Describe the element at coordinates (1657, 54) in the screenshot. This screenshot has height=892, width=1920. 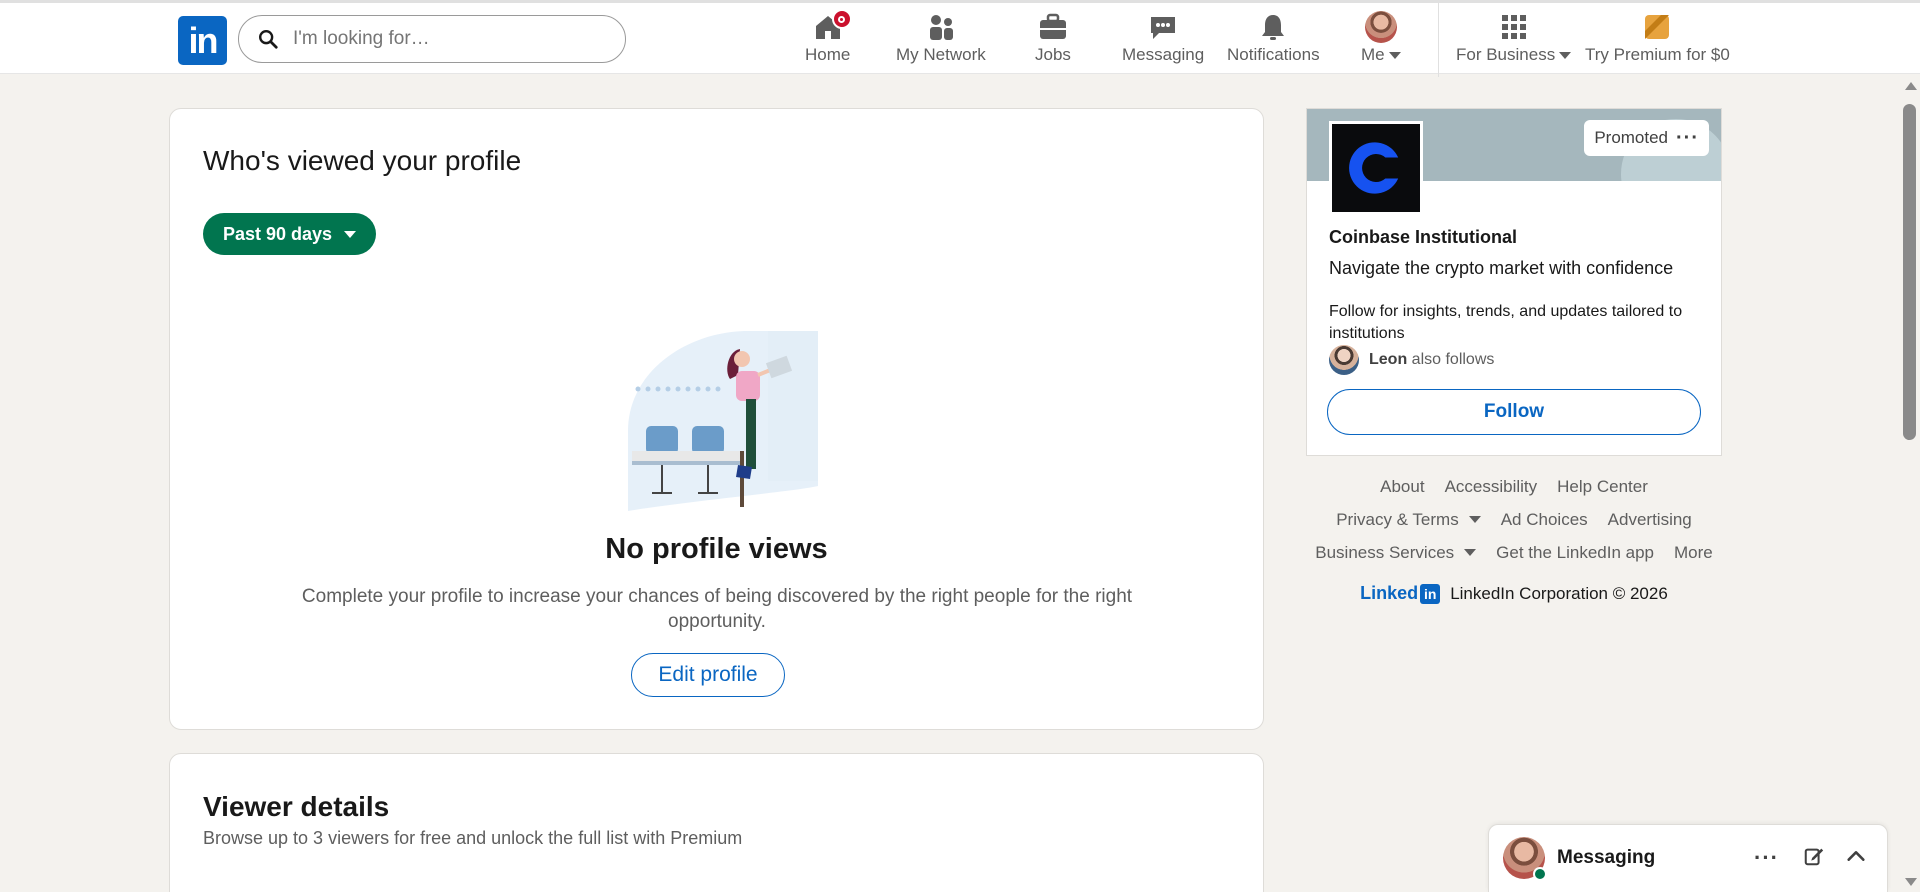
I see `nav-premium-label: Try Premium for $0` at that location.